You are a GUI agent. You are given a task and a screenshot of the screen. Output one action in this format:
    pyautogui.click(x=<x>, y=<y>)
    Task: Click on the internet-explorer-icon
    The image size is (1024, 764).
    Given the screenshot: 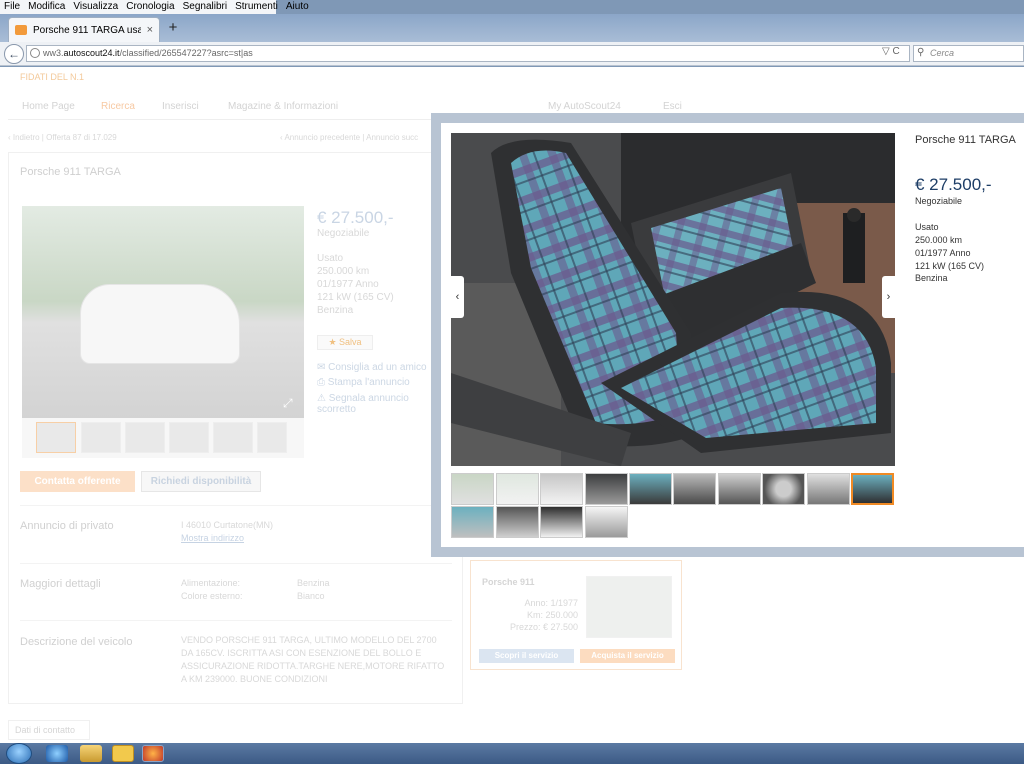 What is the action you would take?
    pyautogui.click(x=57, y=753)
    